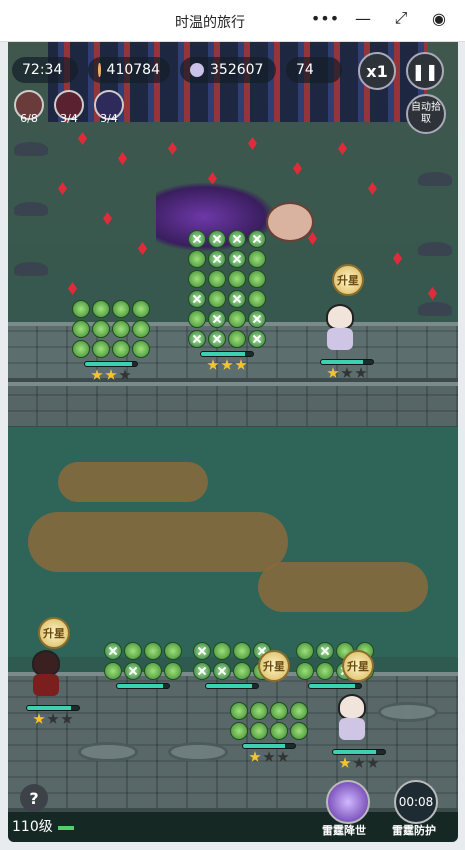  Describe the element at coordinates (29, 118) in the screenshot. I see `skill-count: 6/8` at that location.